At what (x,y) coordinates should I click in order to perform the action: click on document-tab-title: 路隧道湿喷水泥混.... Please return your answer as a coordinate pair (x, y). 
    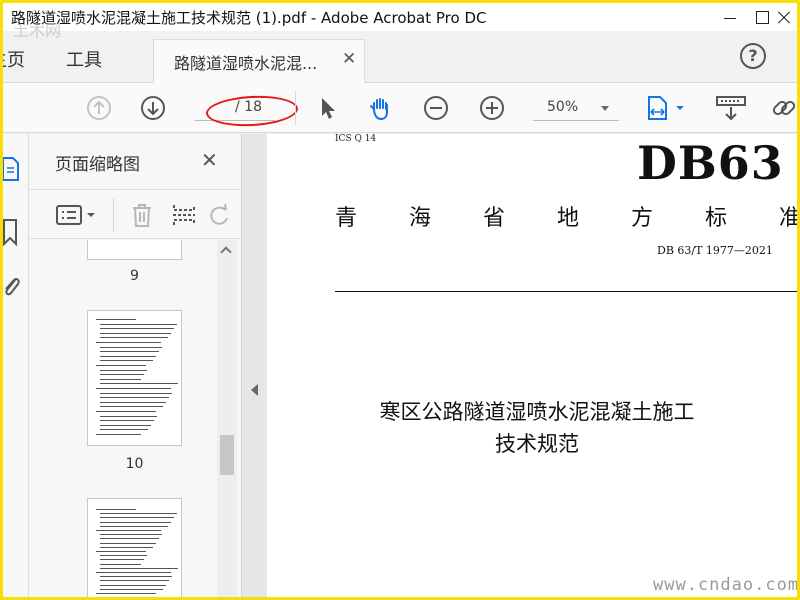
    Looking at the image, I should click on (246, 63).